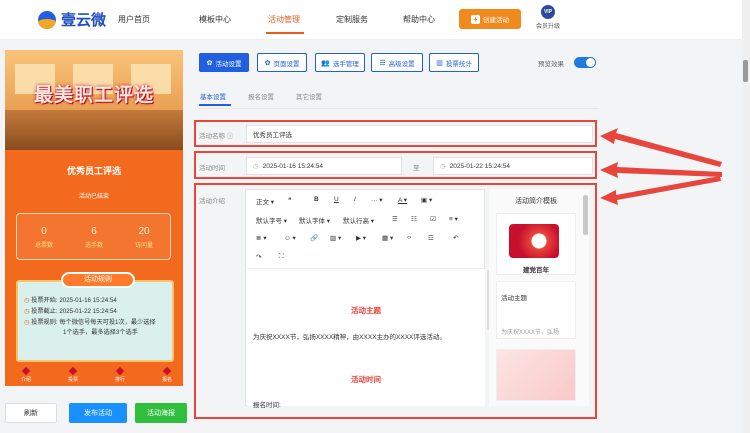  I want to click on preview-nav-label: 报名, so click(166, 380).